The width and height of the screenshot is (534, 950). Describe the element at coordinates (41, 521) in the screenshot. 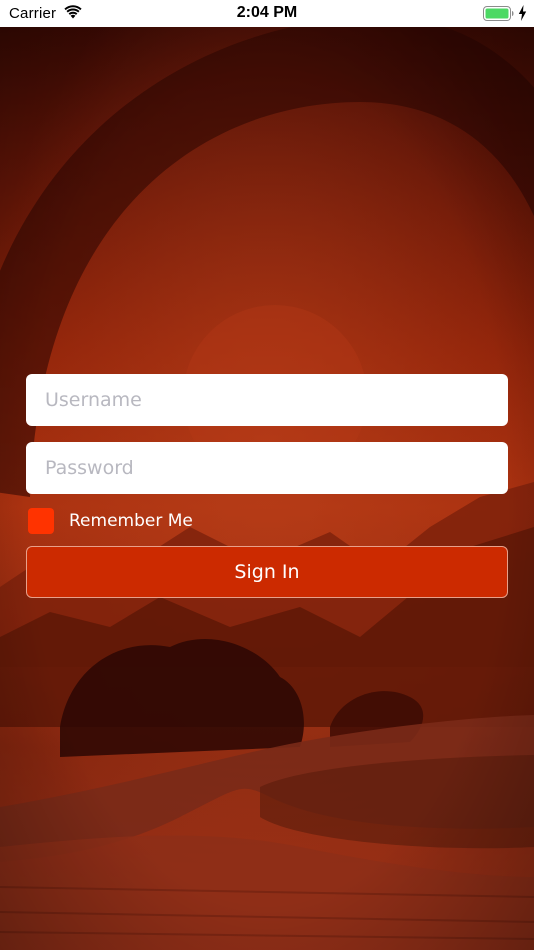

I see `remember-me-checkbox` at that location.